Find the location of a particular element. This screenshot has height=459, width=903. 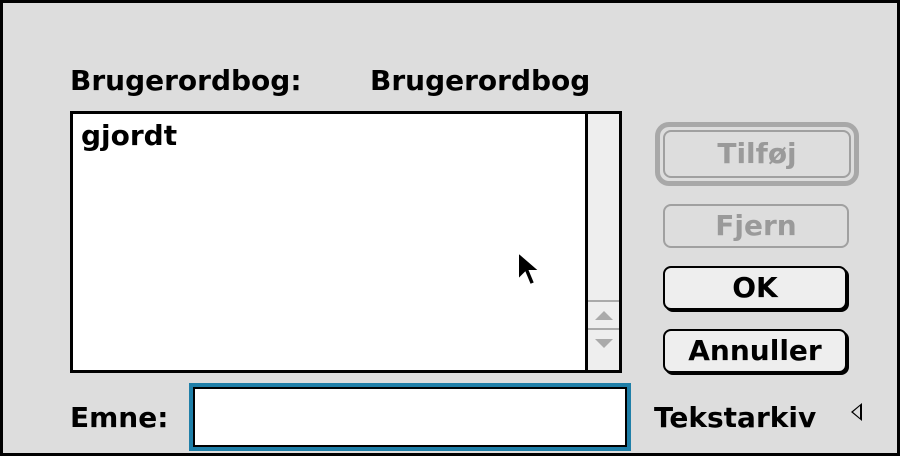

subject-label: Emne: is located at coordinates (119, 417).